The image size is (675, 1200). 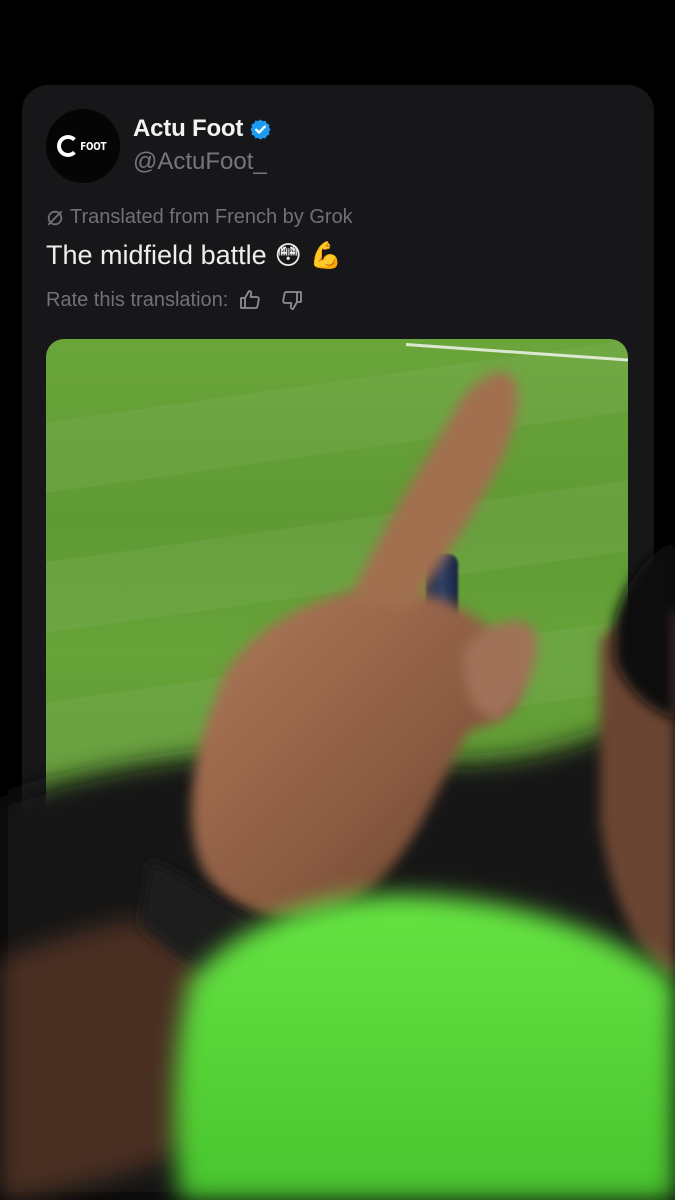 I want to click on flushed-face-emoji: 😳, so click(x=288, y=255).